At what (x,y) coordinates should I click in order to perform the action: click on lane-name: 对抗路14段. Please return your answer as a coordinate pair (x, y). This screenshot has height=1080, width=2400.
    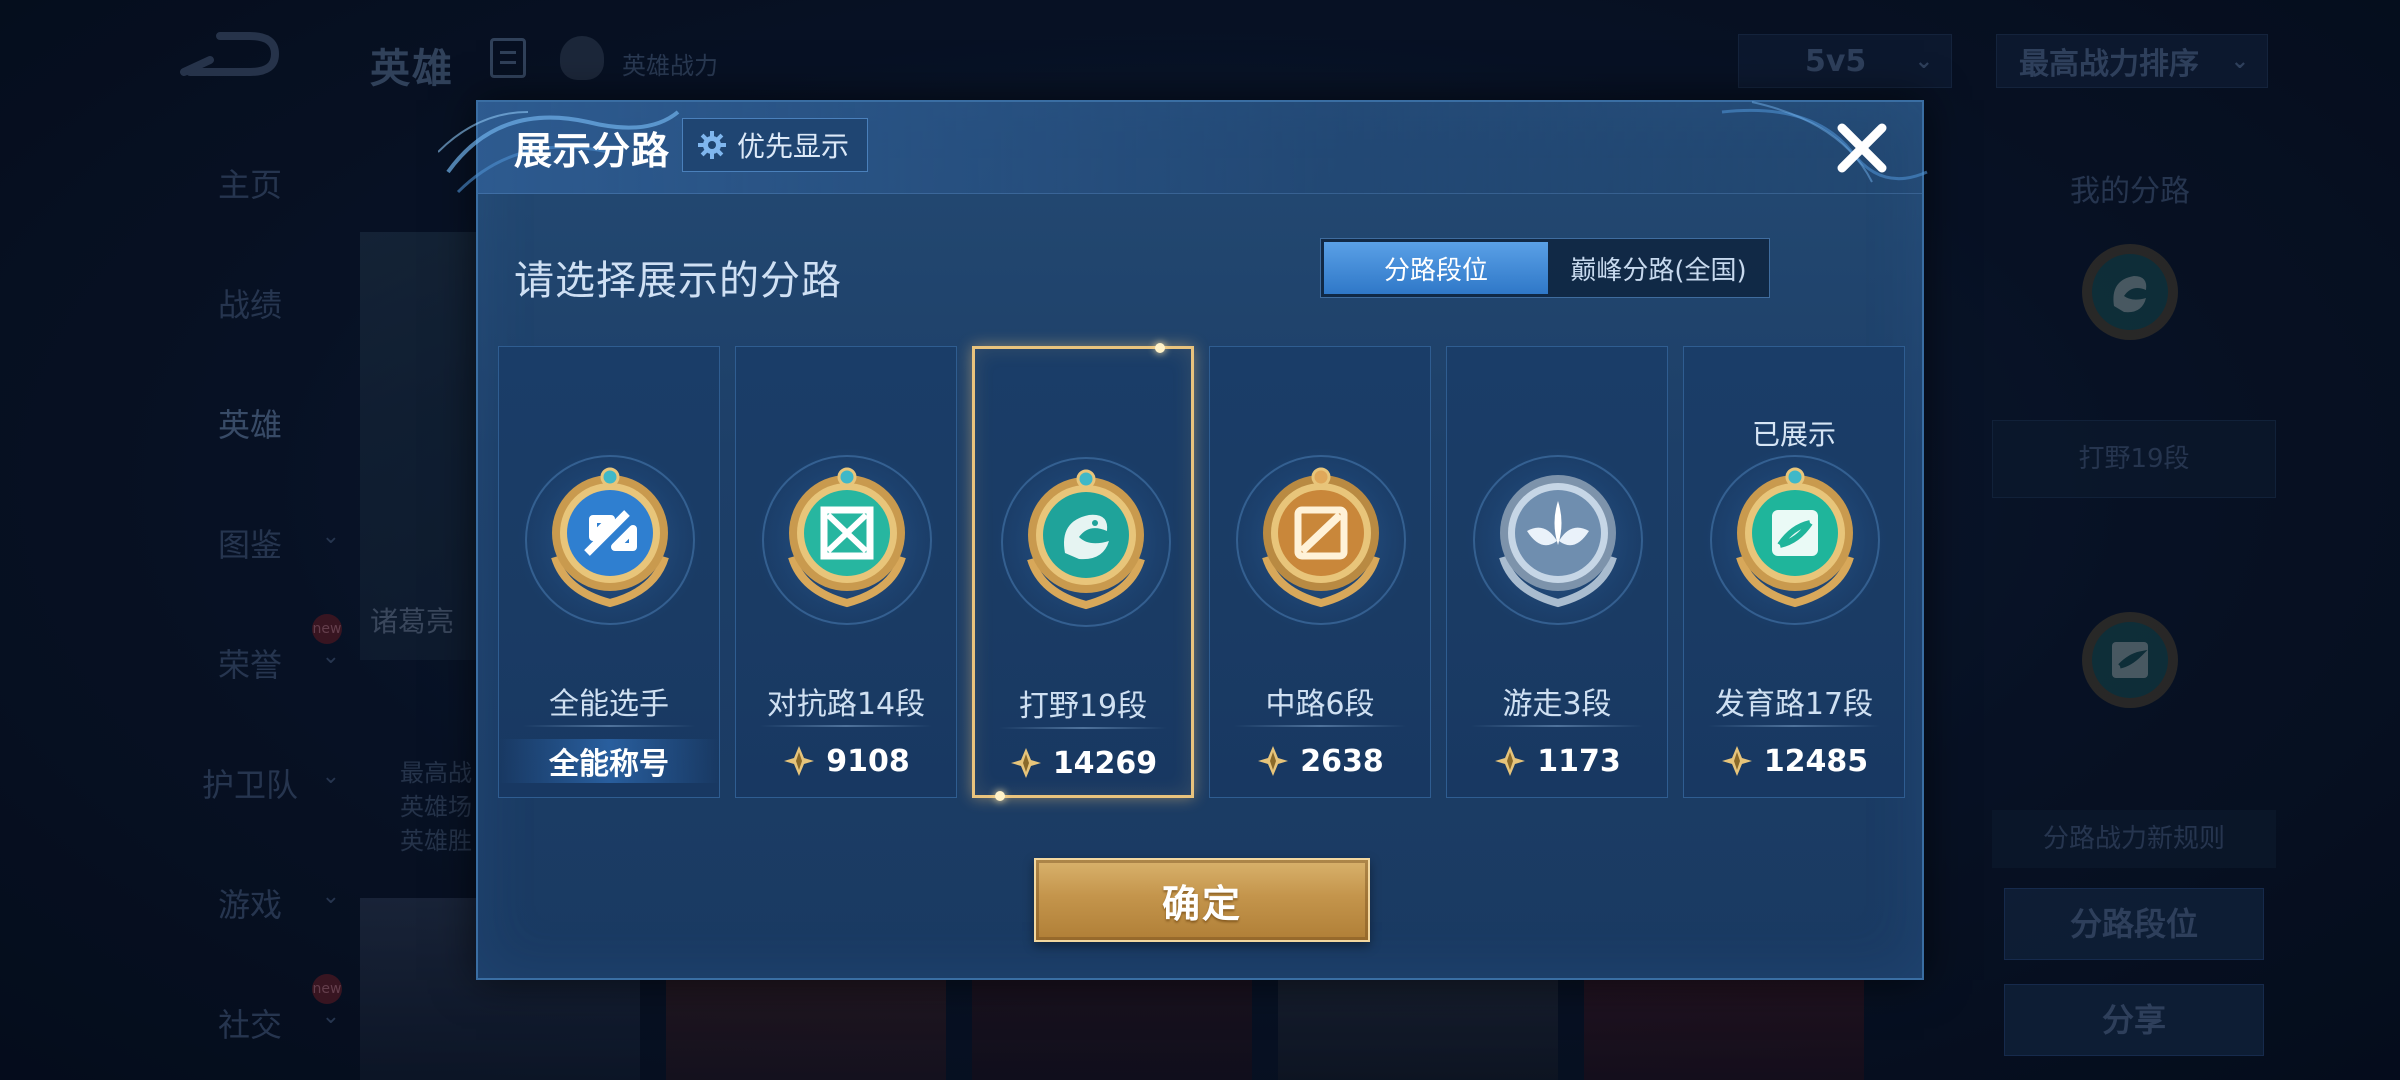
    Looking at the image, I should click on (846, 704).